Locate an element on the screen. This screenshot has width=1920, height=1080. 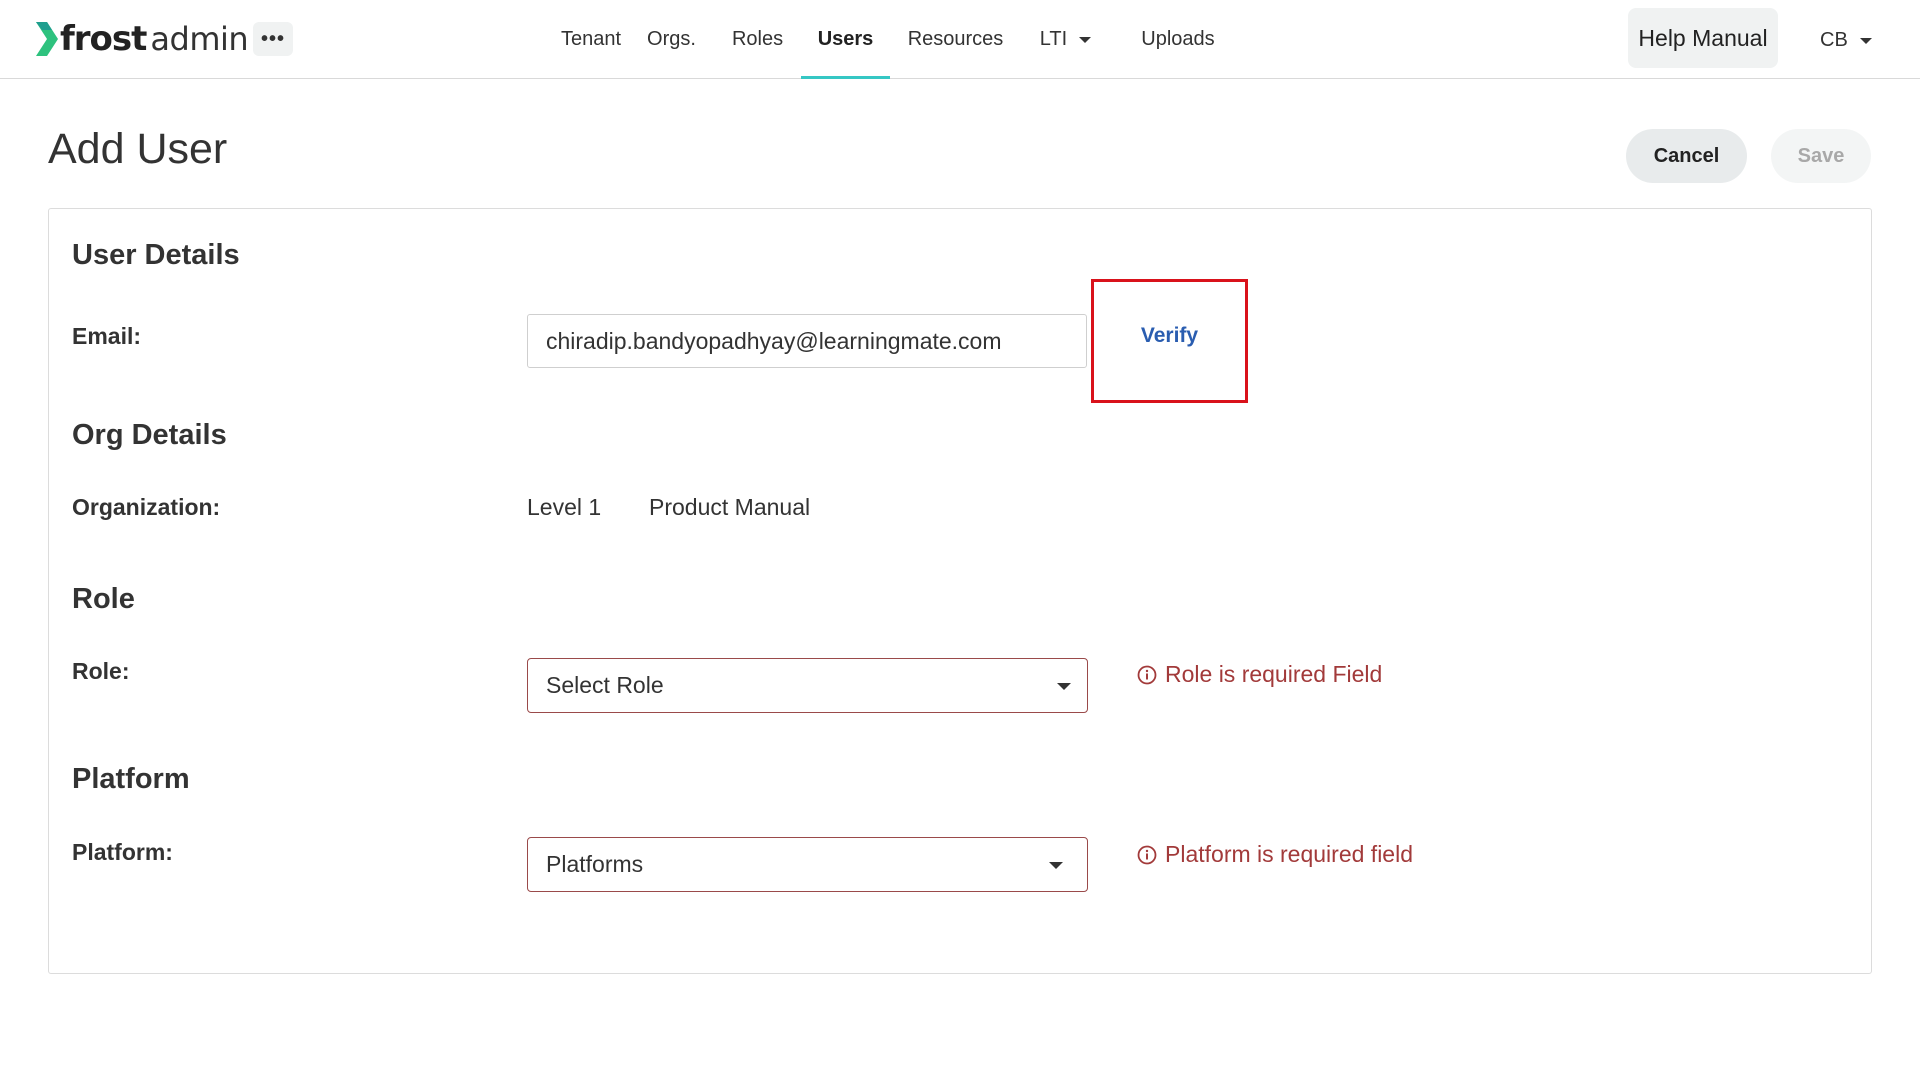
nav-tab-label: Resources is located at coordinates (955, 38).